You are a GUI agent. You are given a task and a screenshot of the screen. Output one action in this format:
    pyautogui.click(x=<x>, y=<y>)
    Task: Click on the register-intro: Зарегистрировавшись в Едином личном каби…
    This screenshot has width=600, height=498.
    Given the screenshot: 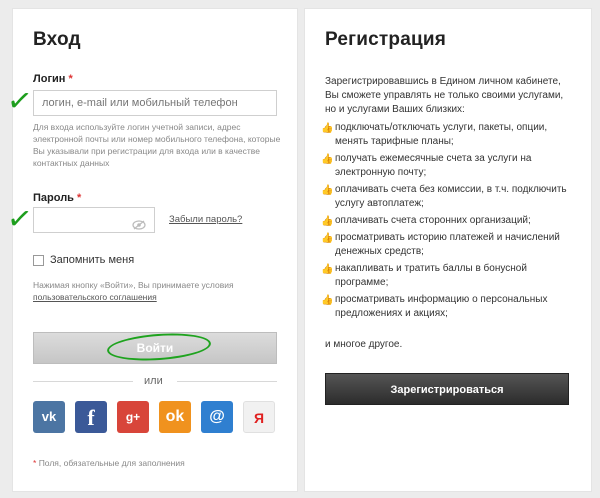 What is the action you would take?
    pyautogui.click(x=444, y=95)
    